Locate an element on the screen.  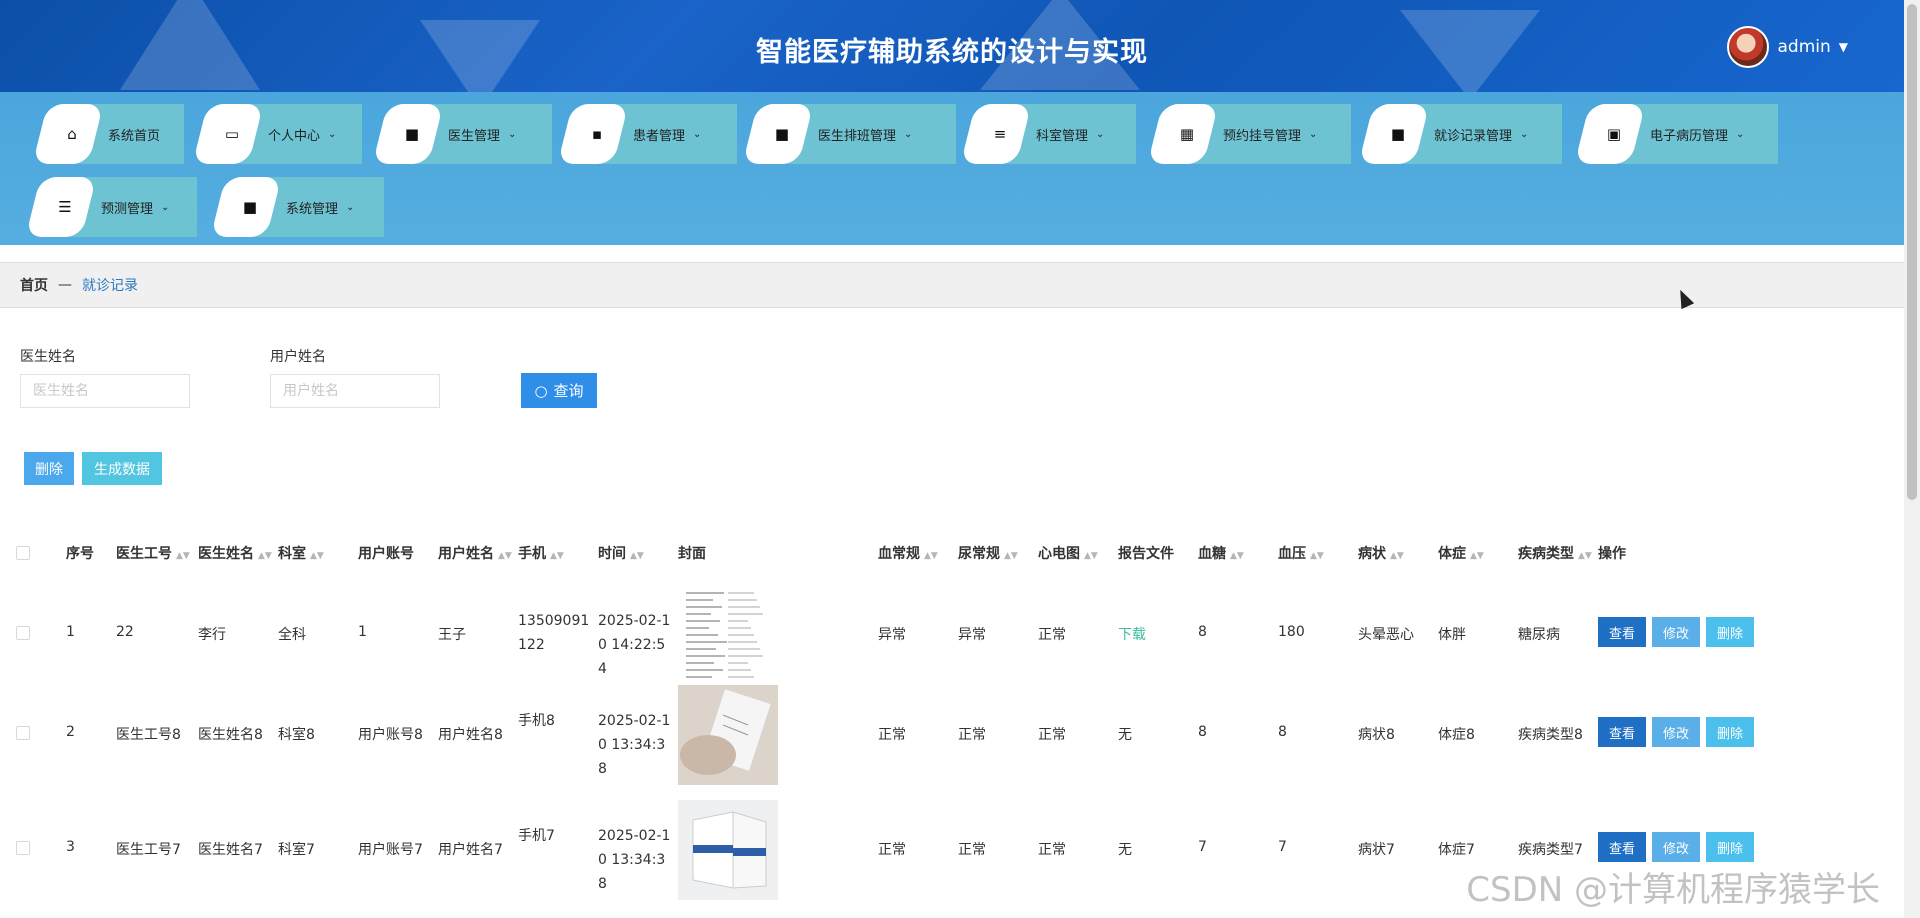
briefcase-icon: ▣ is located at coordinates (1614, 134).